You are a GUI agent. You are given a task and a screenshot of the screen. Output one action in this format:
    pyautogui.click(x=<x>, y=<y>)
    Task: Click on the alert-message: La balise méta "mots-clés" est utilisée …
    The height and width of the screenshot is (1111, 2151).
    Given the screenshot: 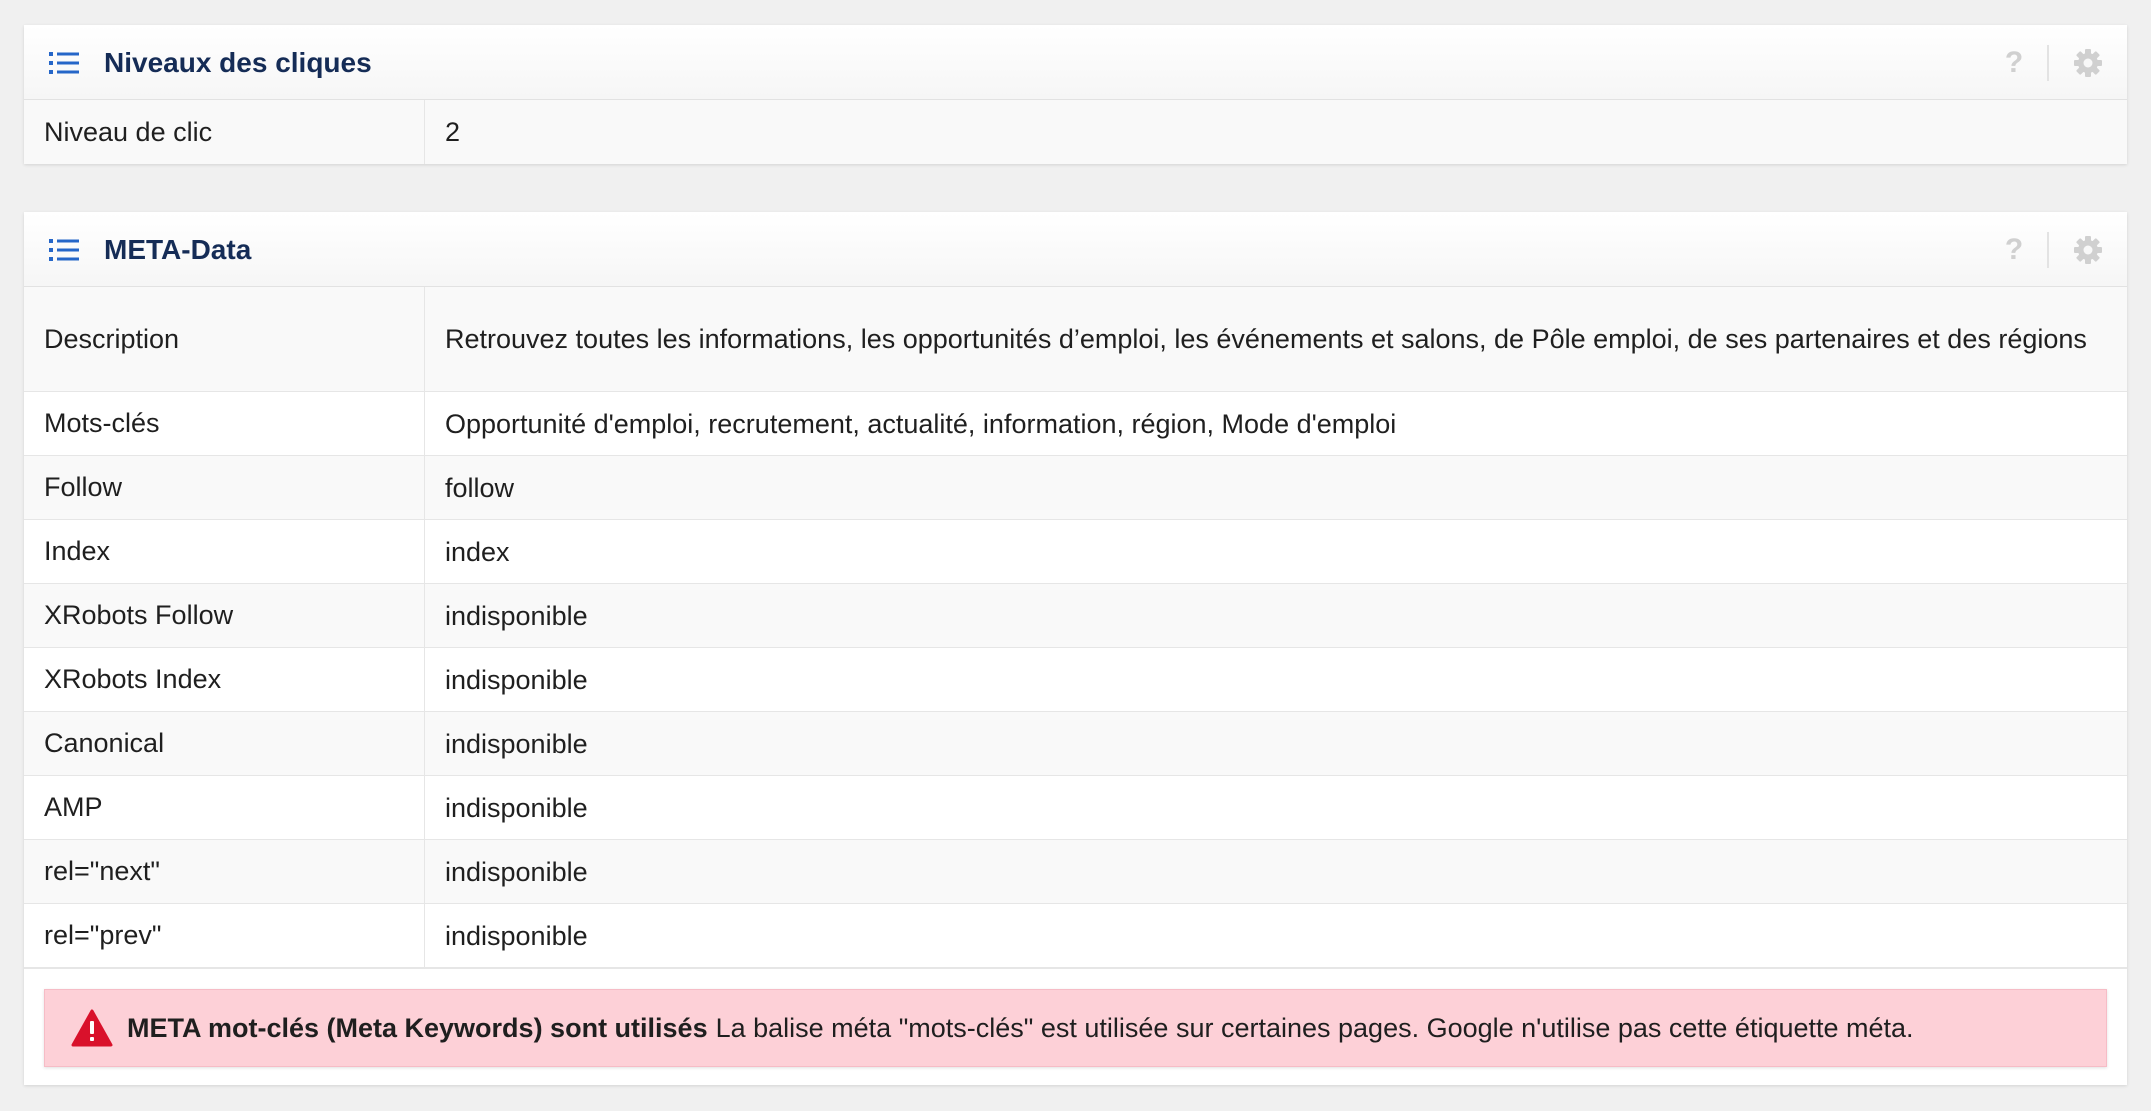 What is the action you would take?
    pyautogui.click(x=1314, y=1027)
    